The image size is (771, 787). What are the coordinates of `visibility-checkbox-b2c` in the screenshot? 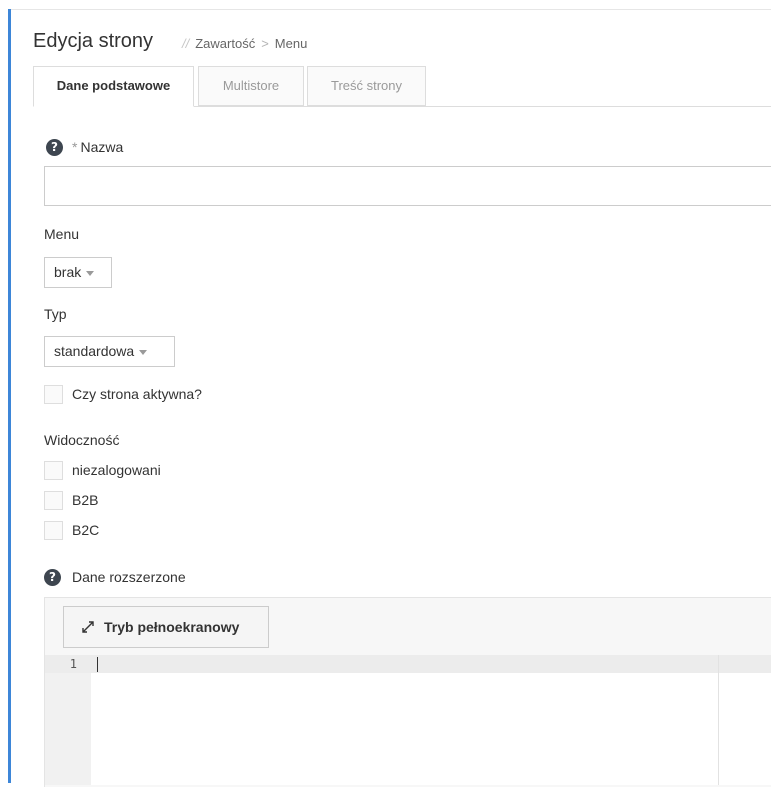 It's located at (53, 530).